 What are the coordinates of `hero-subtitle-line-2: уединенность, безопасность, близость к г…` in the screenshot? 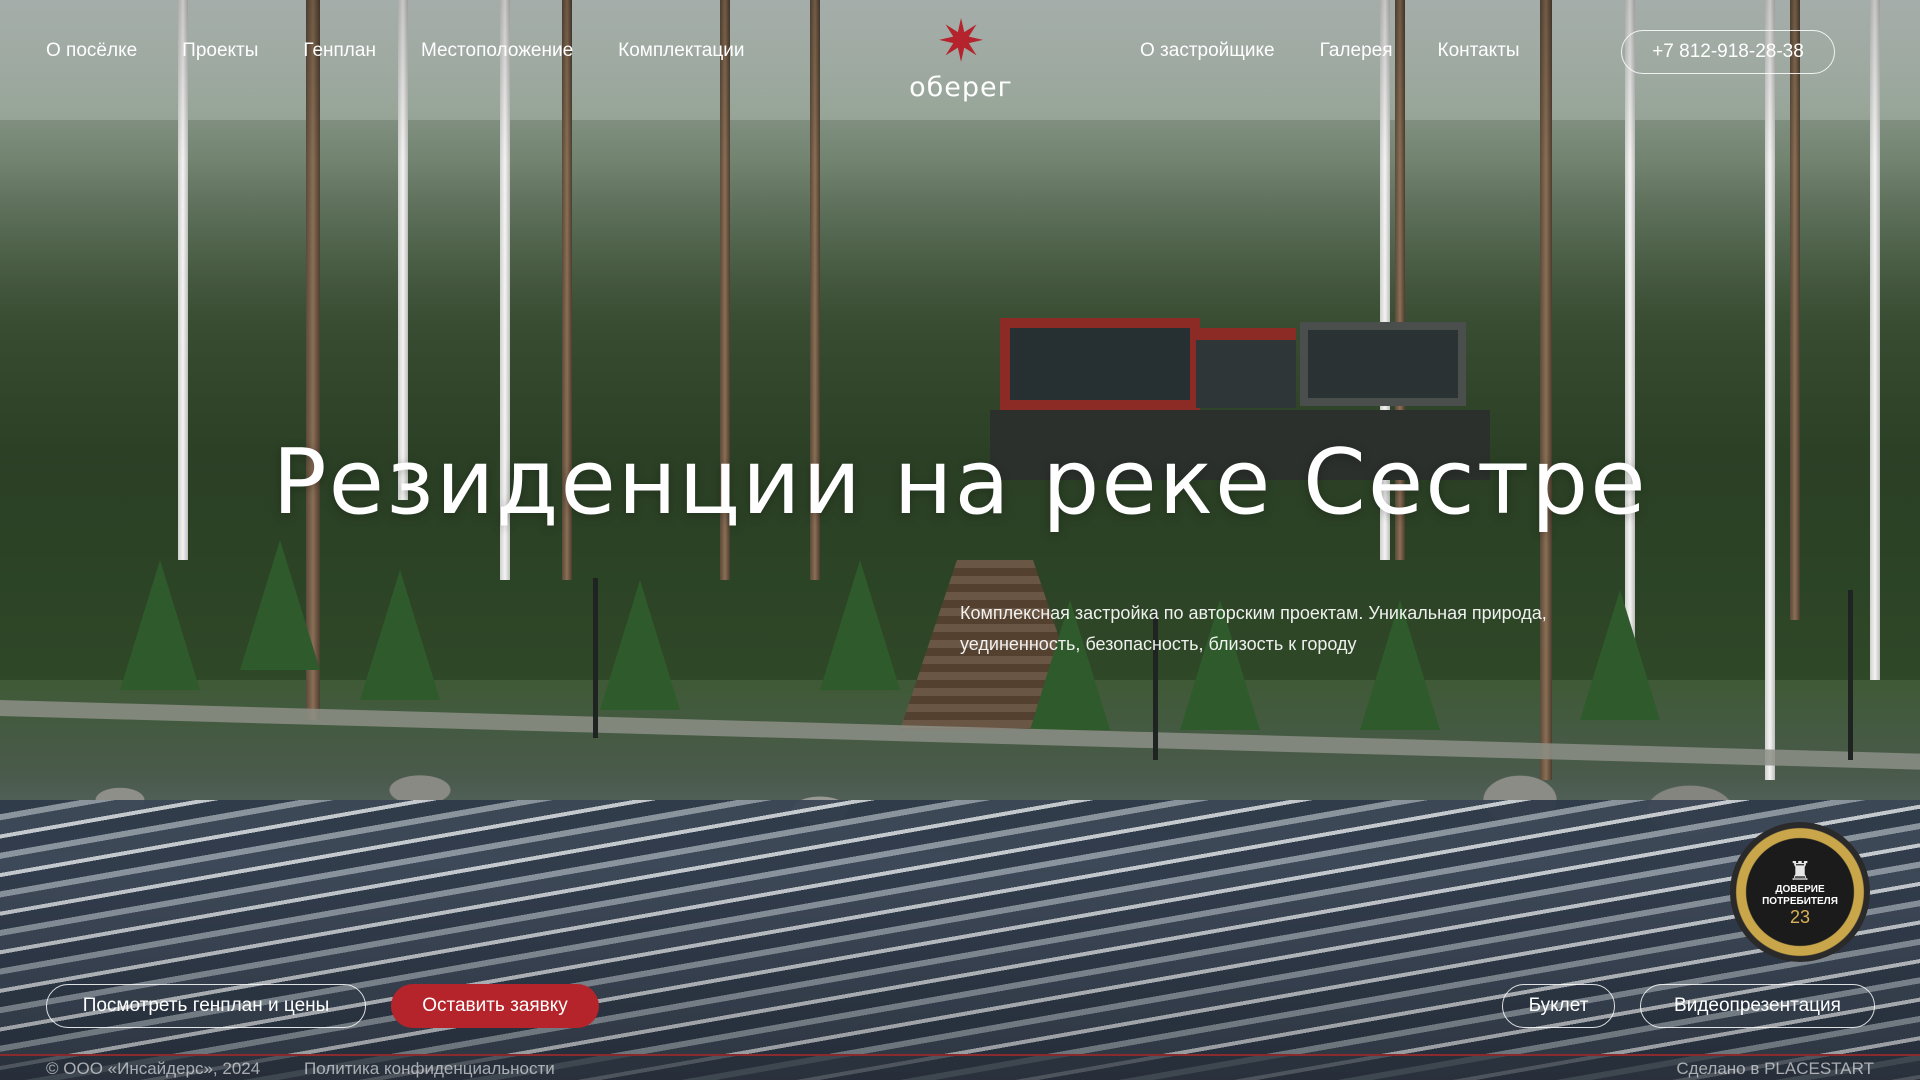 It's located at (1158, 644).